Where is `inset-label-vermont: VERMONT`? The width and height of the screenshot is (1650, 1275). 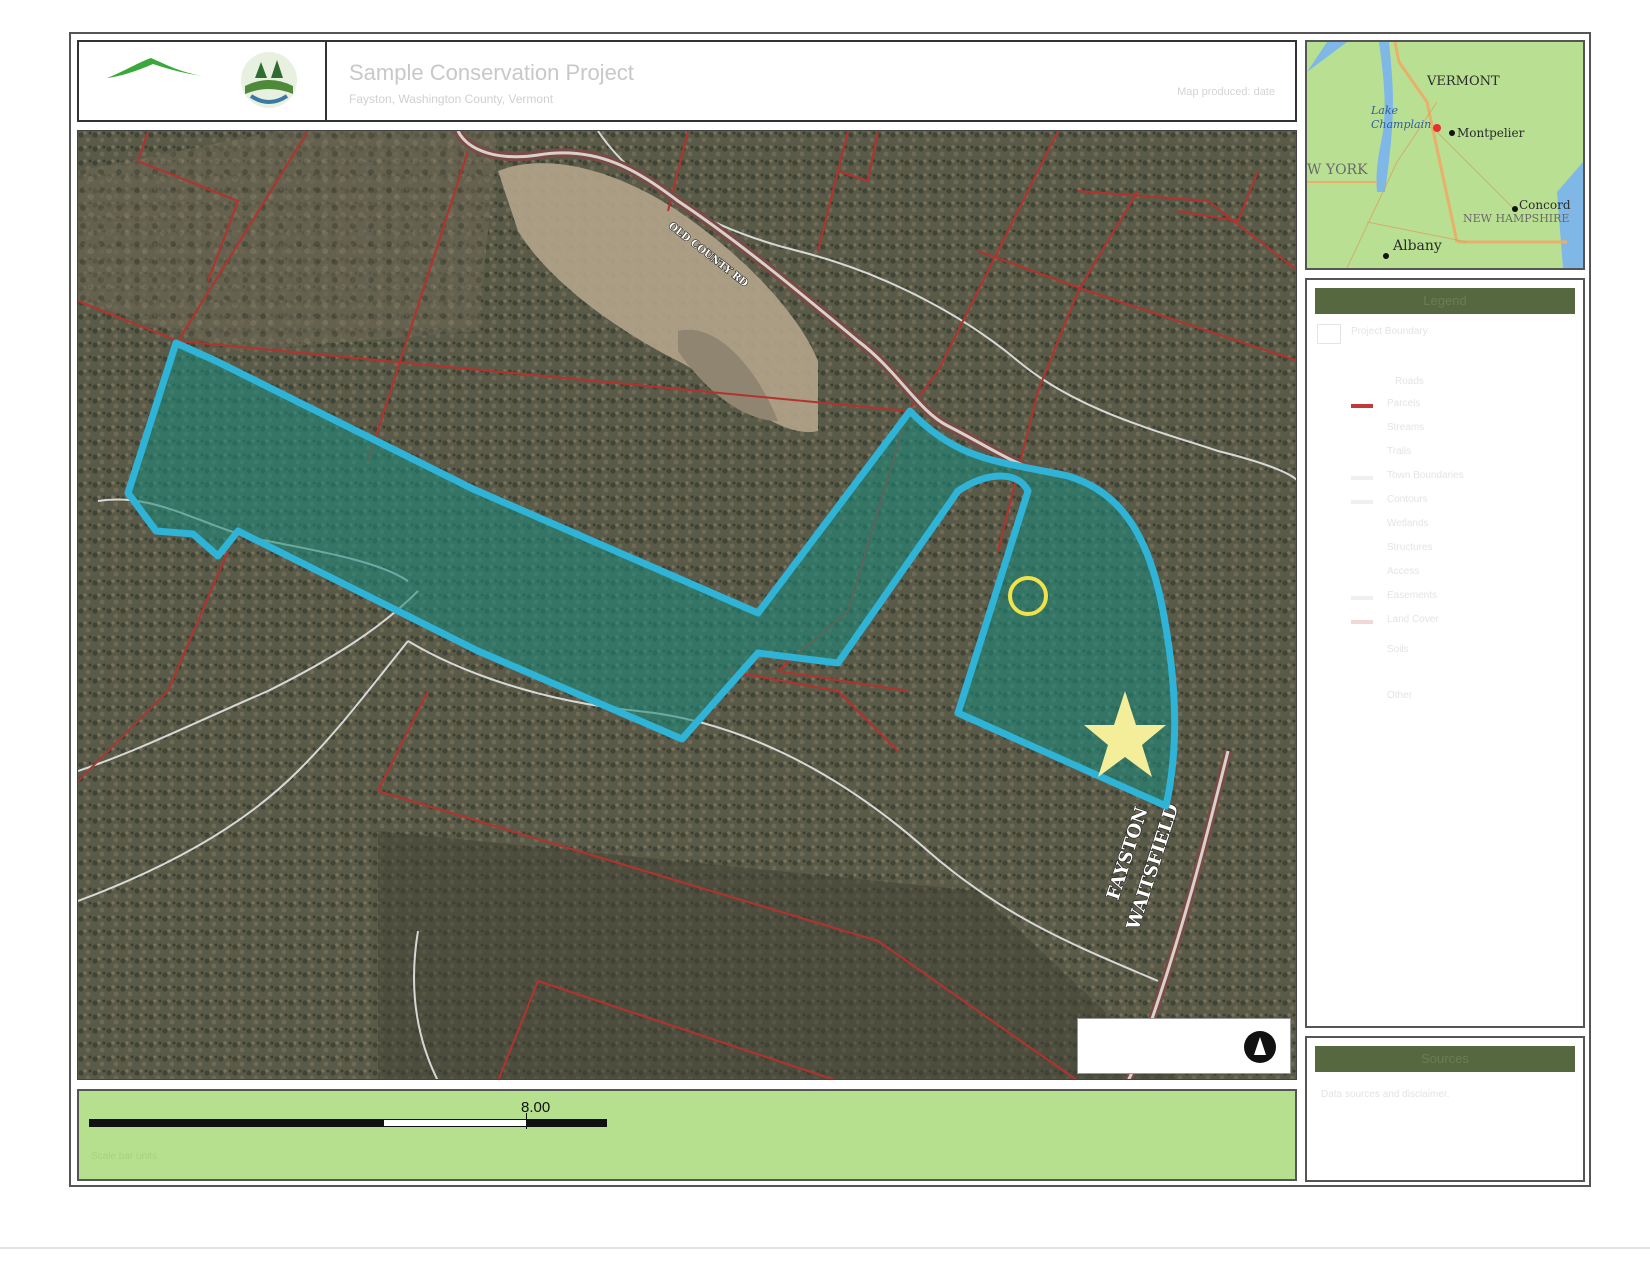
inset-label-vermont: VERMONT is located at coordinates (1463, 81).